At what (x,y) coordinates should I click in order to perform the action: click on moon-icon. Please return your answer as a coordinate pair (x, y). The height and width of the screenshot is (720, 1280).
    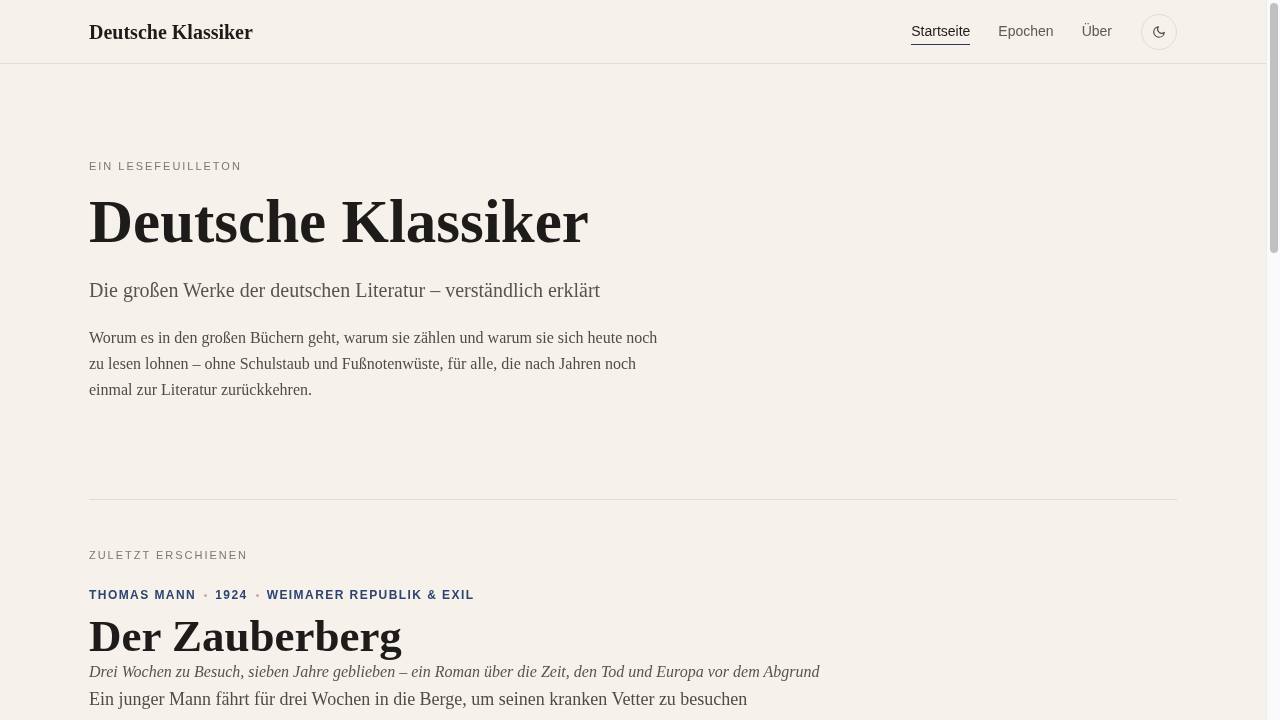
    Looking at the image, I should click on (1159, 31).